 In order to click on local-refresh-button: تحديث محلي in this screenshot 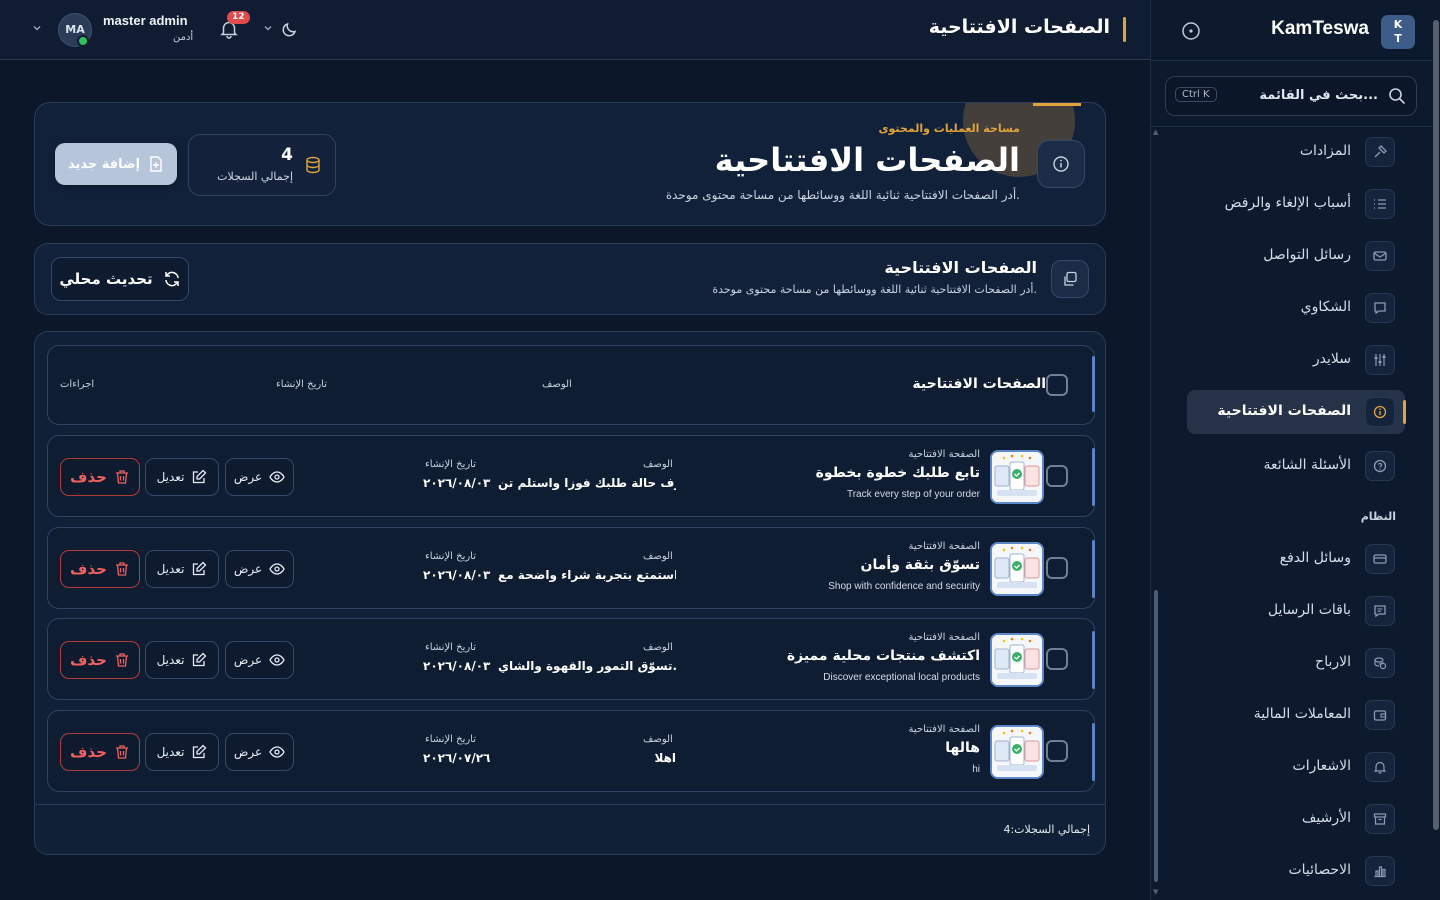, I will do `click(120, 279)`.